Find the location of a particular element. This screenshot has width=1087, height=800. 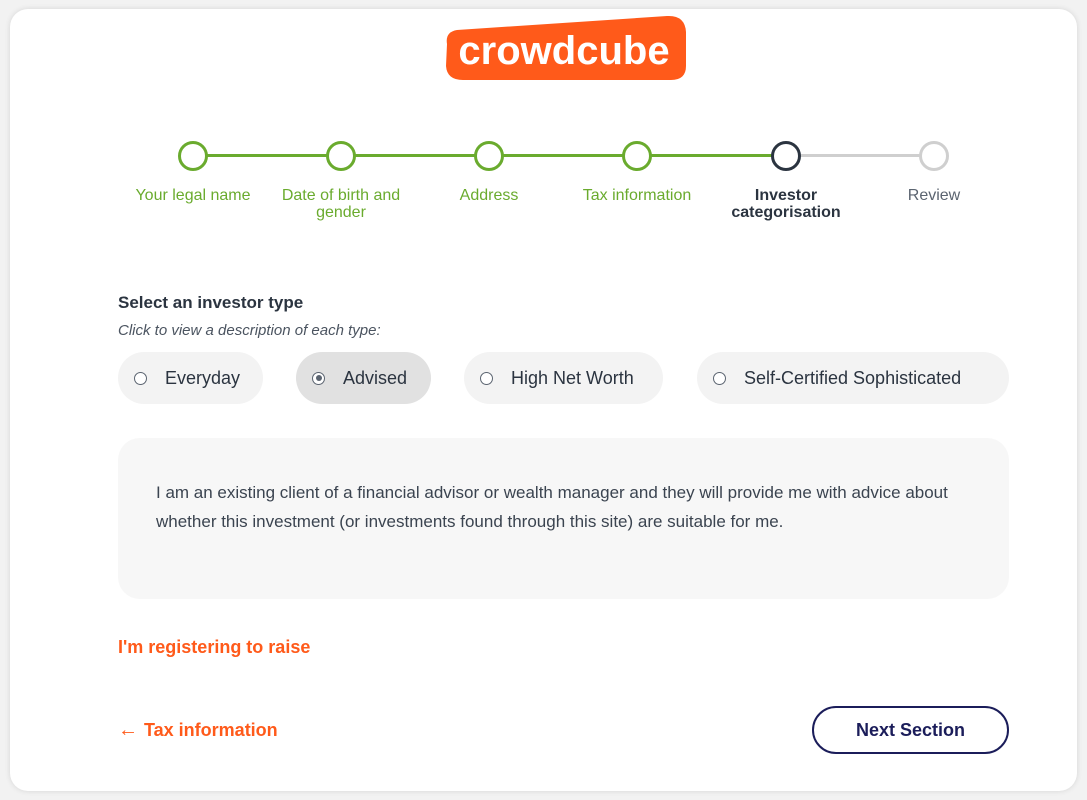

registering-to-raise-link: I'm registering to raise is located at coordinates (214, 647).